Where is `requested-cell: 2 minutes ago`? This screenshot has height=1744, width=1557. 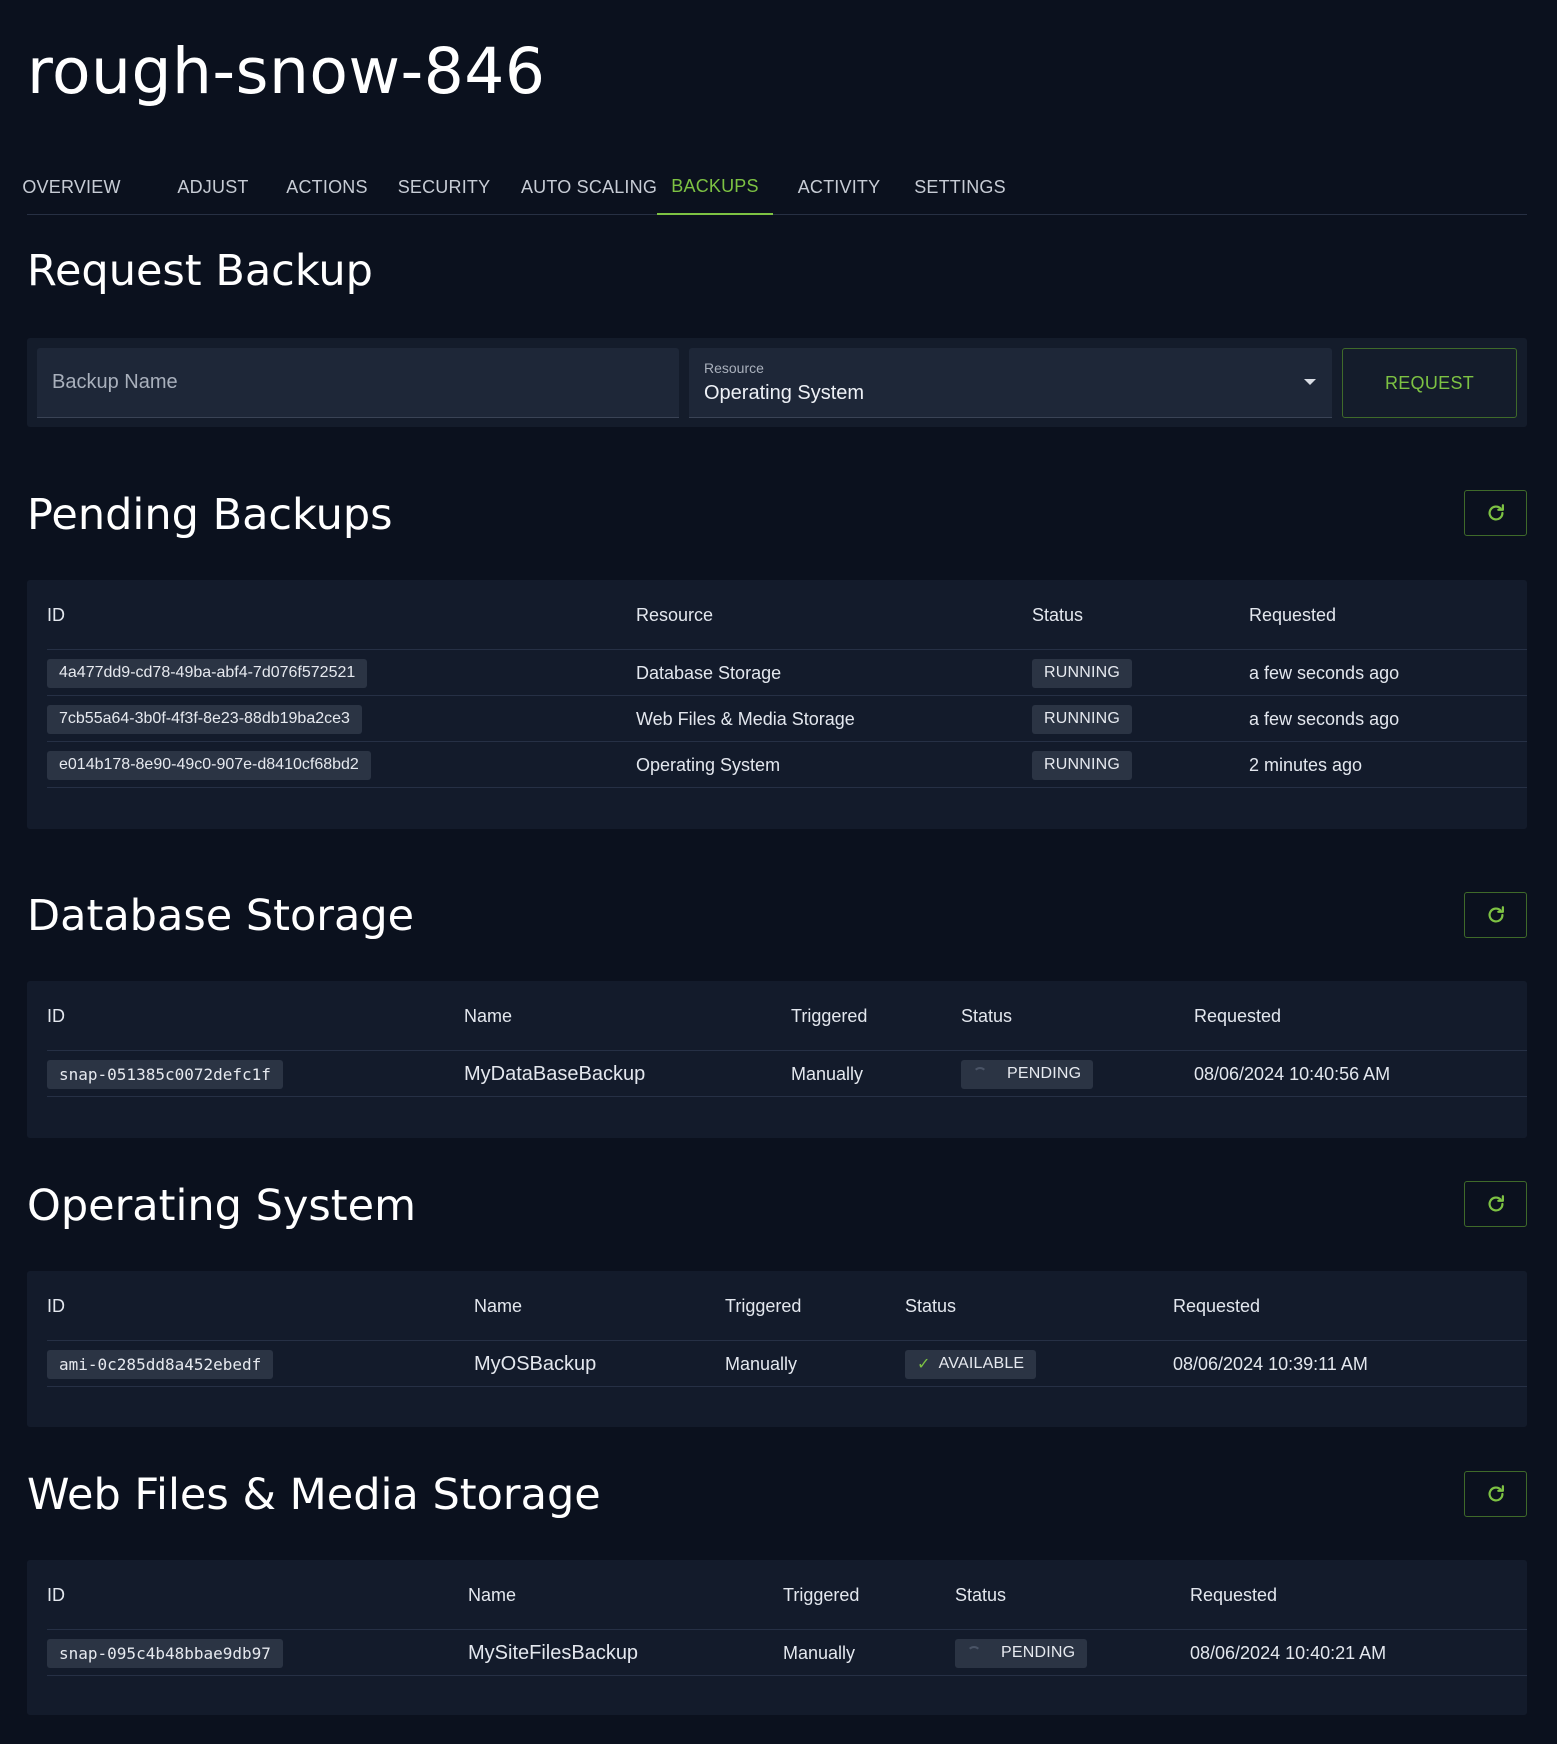 requested-cell: 2 minutes ago is located at coordinates (1306, 764).